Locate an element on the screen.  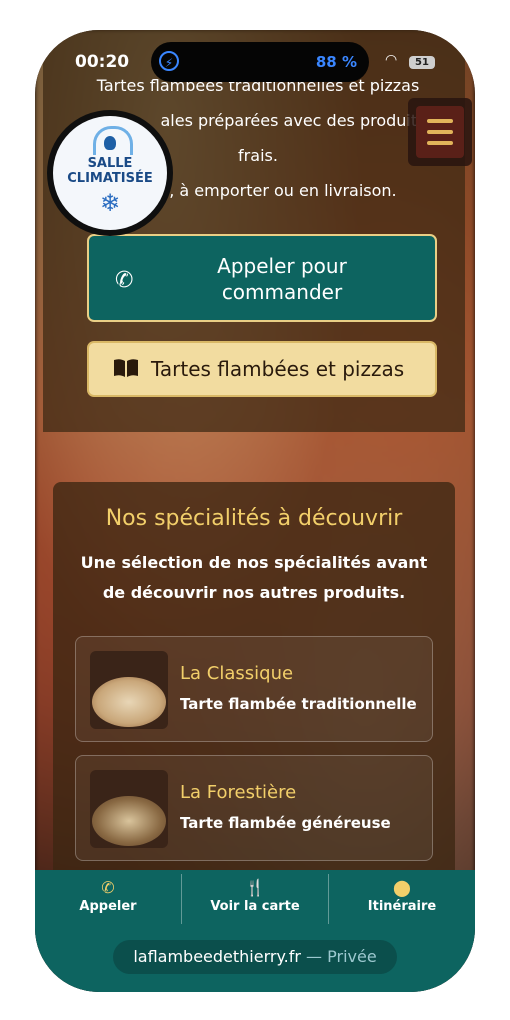
specialties-title: Nos spécialités à découvrir is located at coordinates (254, 518).